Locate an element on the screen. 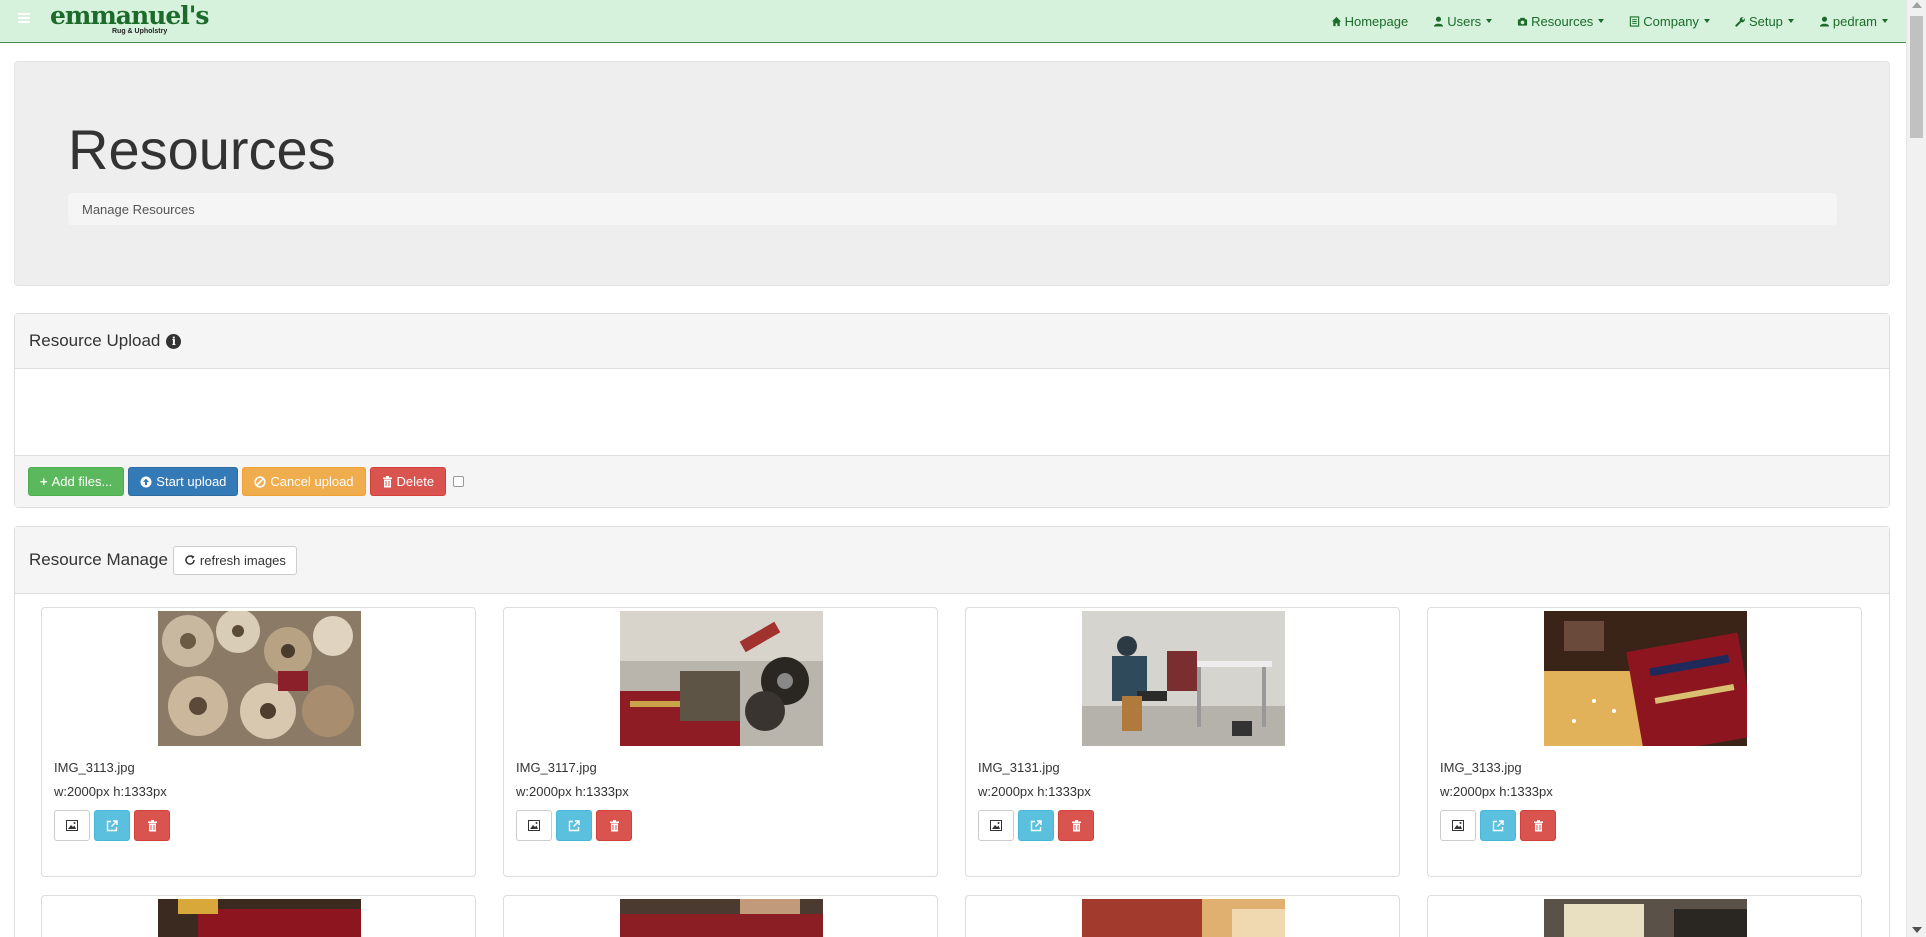  nav-item-users: Users is located at coordinates (1463, 21).